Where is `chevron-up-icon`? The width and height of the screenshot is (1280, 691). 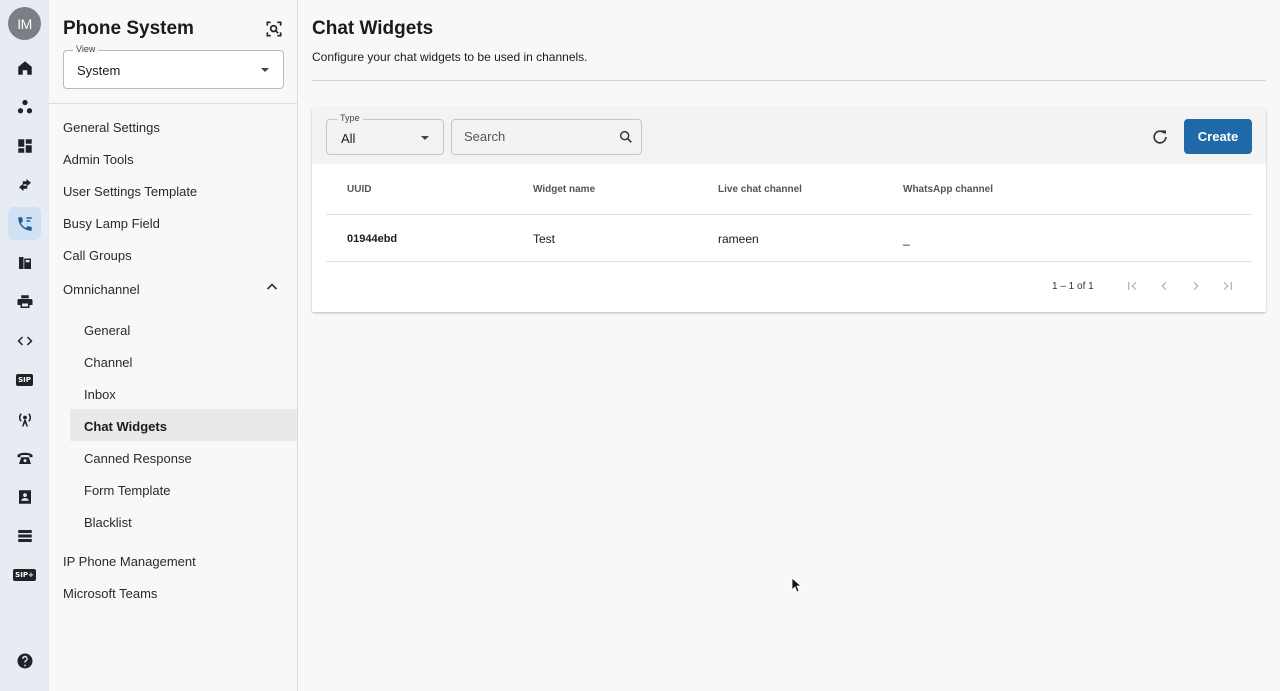 chevron-up-icon is located at coordinates (272, 287).